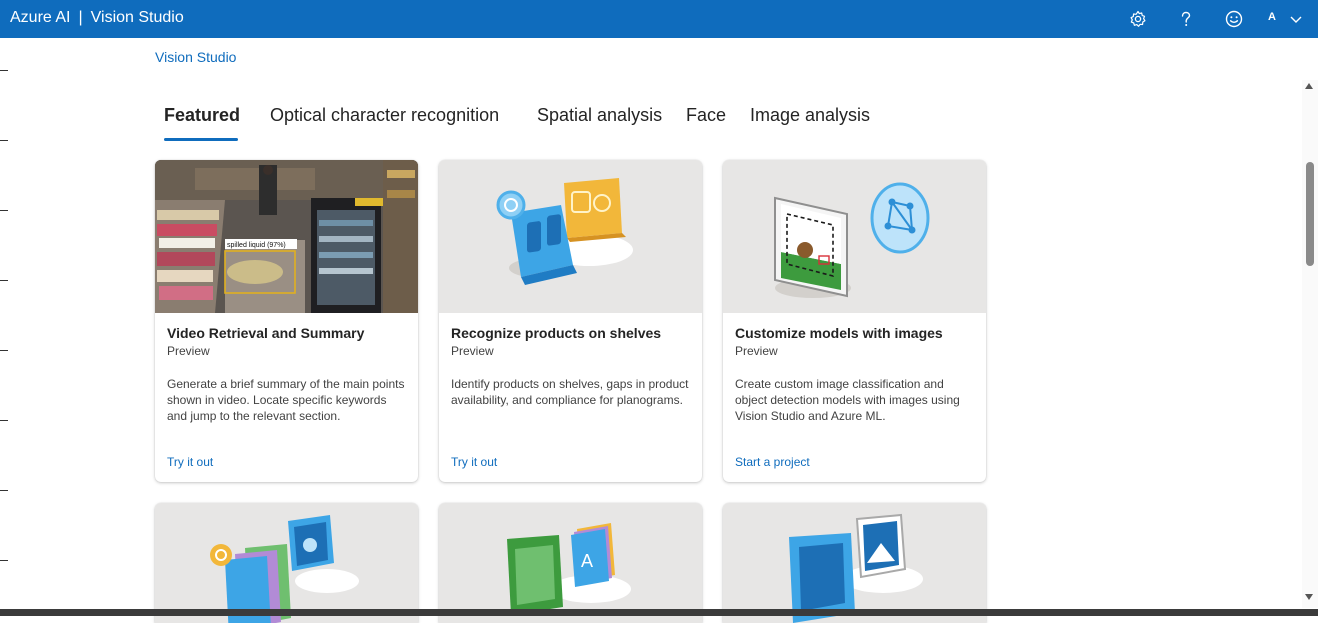  What do you see at coordinates (839, 333) in the screenshot?
I see `card-title: Customize models with images` at bounding box center [839, 333].